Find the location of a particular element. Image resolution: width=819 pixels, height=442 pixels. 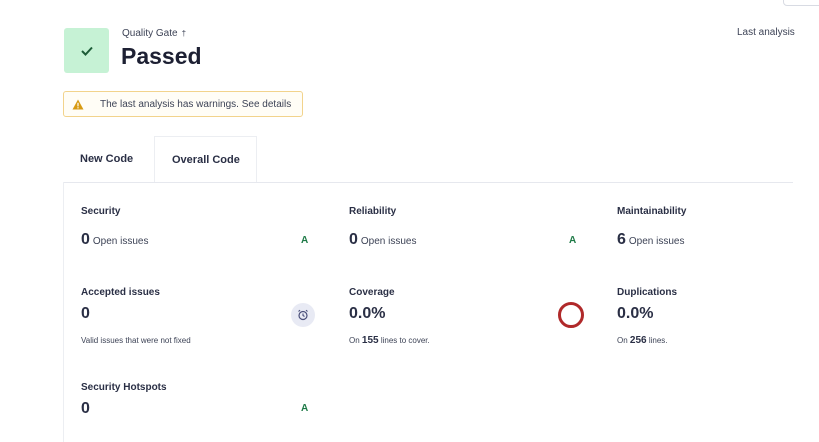

info-icon: † is located at coordinates (184, 33).